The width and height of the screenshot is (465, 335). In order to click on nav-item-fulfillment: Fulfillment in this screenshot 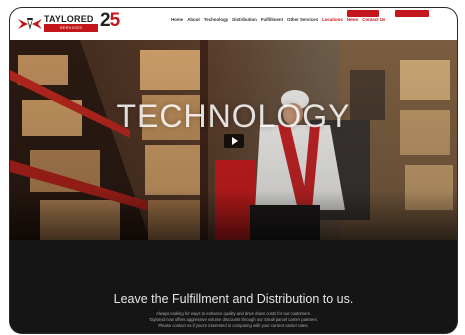, I will do `click(272, 19)`.